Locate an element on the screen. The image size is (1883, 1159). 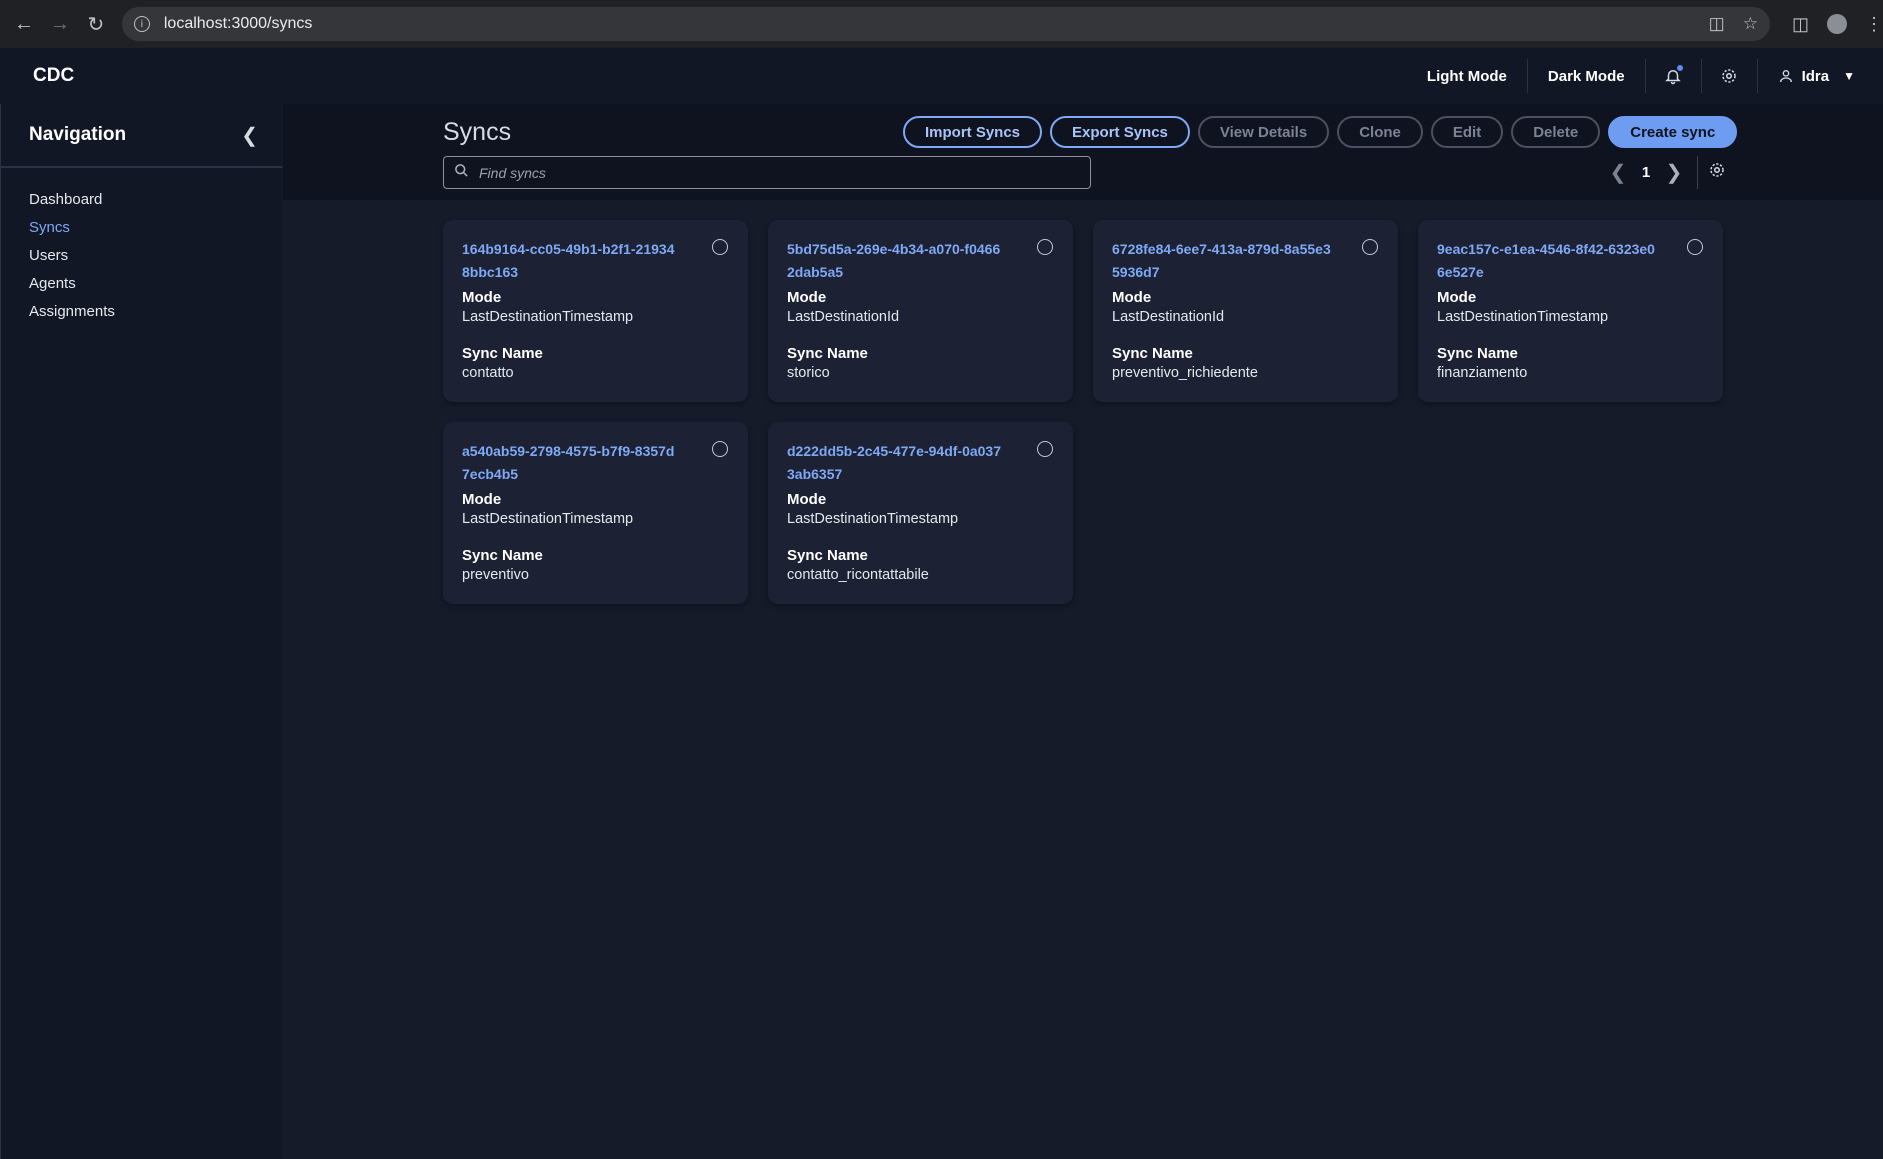
sidebar-header: Navigation ❮ is located at coordinates (141, 136).